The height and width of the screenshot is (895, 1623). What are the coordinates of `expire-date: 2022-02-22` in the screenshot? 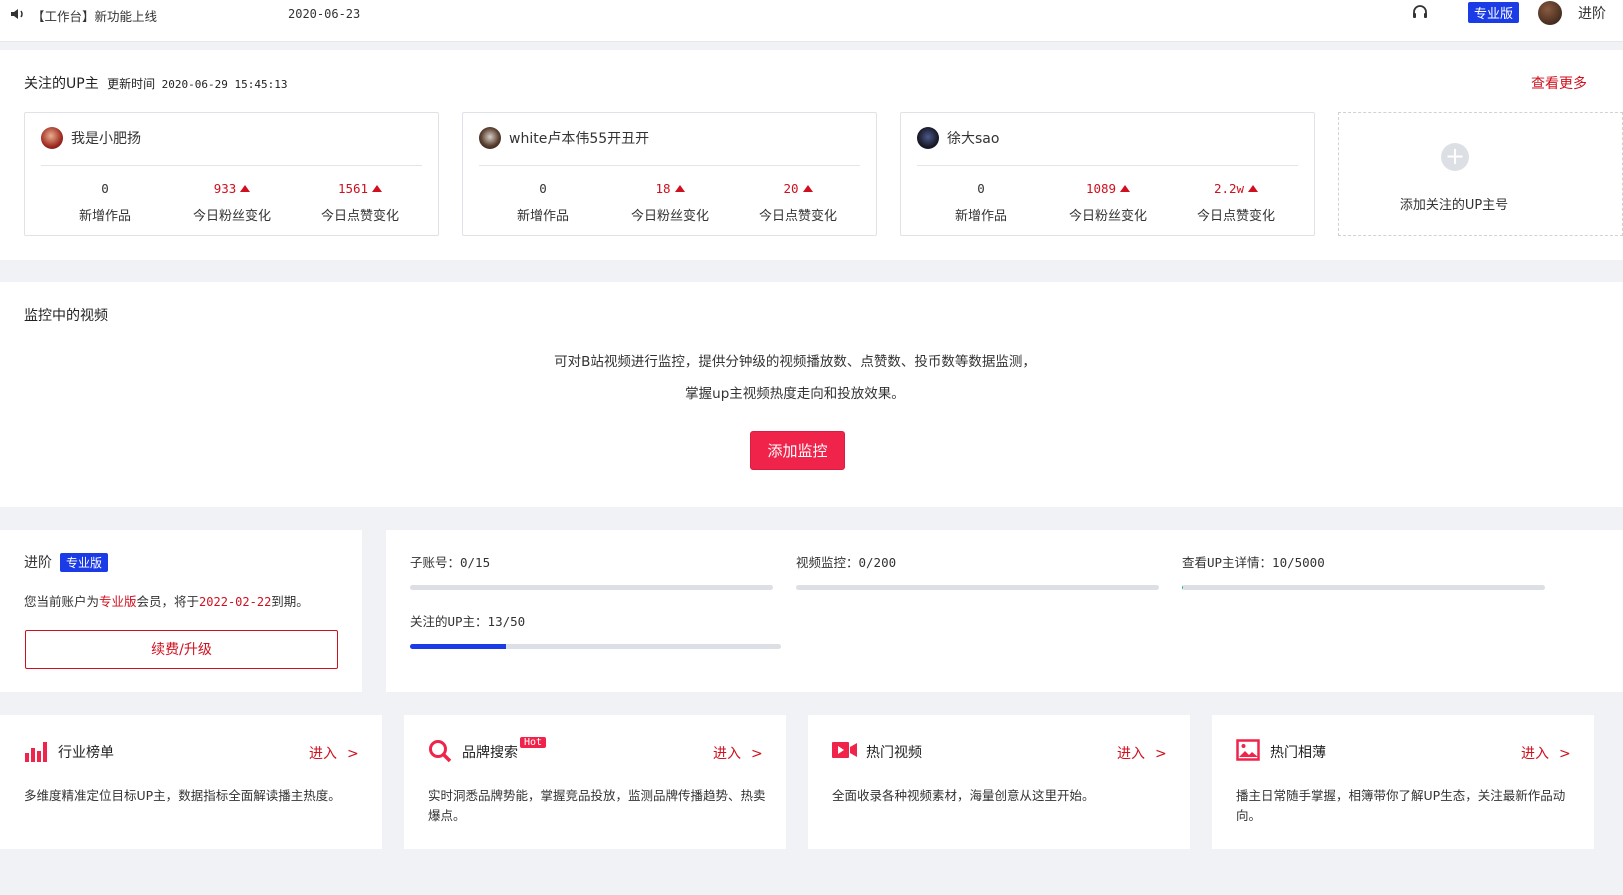 It's located at (235, 602).